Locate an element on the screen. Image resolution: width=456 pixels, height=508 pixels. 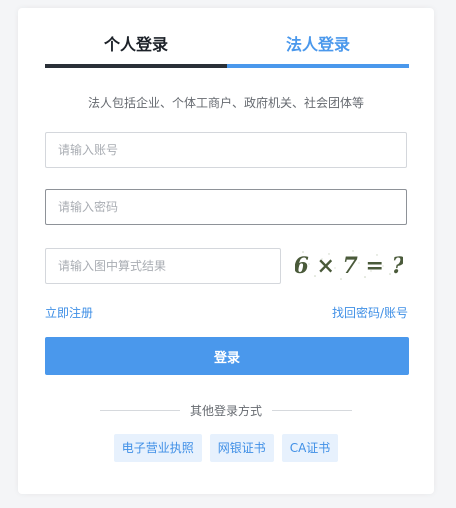
forgot-password-link: 找回密码/账号 is located at coordinates (370, 312).